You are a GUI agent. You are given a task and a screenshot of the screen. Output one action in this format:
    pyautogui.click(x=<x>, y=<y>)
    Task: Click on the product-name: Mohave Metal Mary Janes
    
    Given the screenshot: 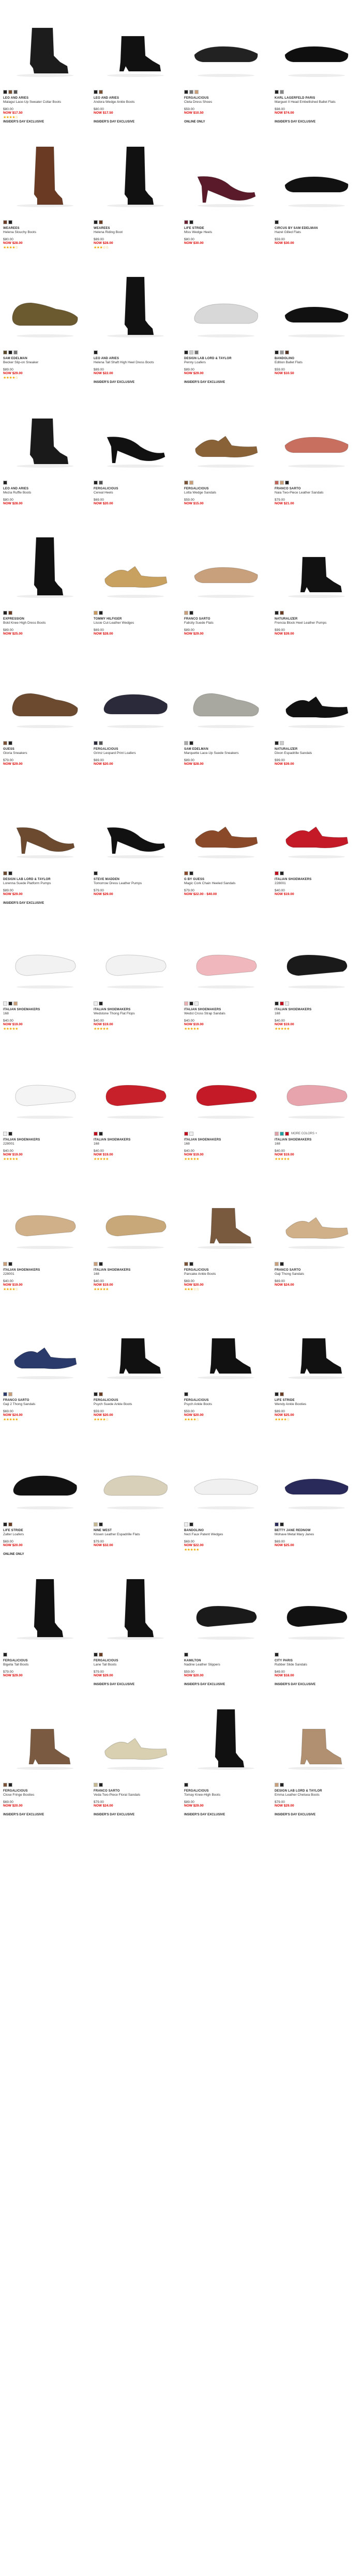 What is the action you would take?
    pyautogui.click(x=317, y=1535)
    